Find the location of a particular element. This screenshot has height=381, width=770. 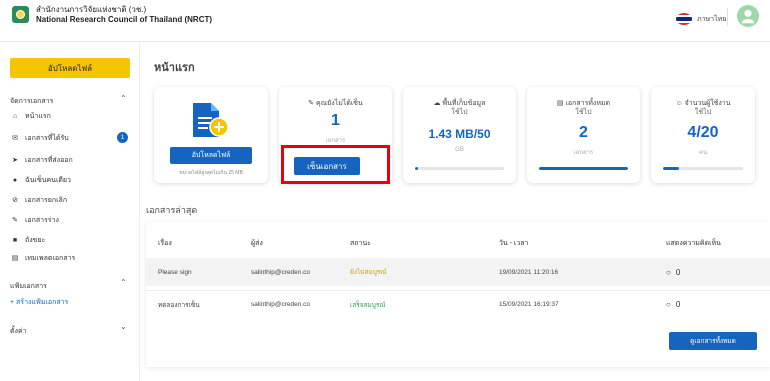

sidebar-item-label: เอกสารที่ได้รับ is located at coordinates (47, 138).